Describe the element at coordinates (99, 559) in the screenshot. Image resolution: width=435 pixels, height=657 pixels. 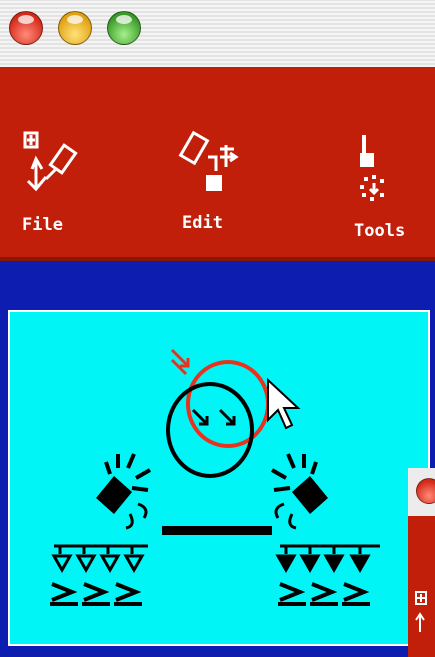
I see `left-arrow-row` at that location.